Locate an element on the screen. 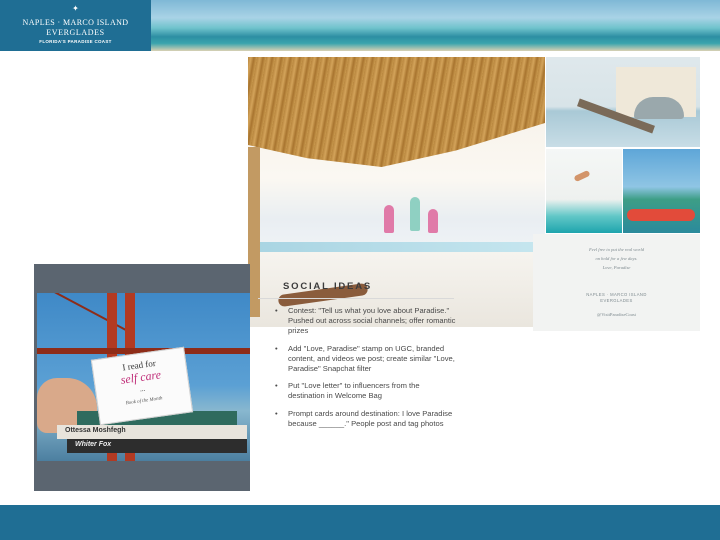  header-beach-banner is located at coordinates (435, 25).